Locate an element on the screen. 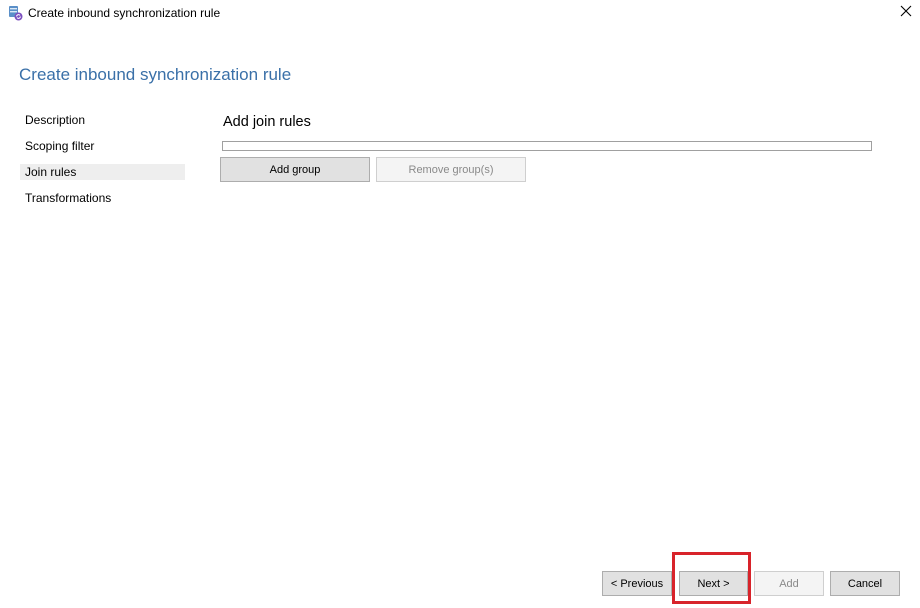 Image resolution: width=920 pixels, height=608 pixels. close-button is located at coordinates (906, 13).